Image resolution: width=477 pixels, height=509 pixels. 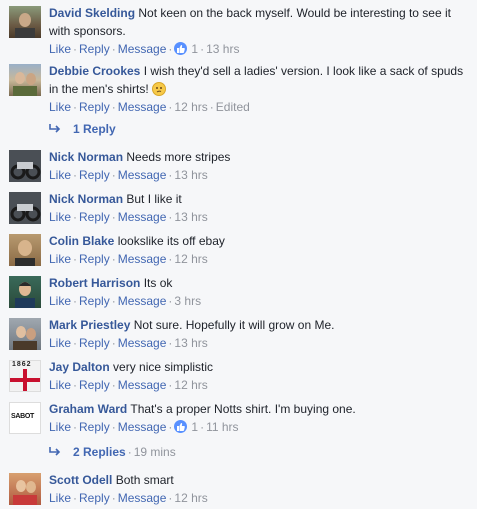 What do you see at coordinates (79, 367) in the screenshot?
I see `comment-author: Jay Dalton` at bounding box center [79, 367].